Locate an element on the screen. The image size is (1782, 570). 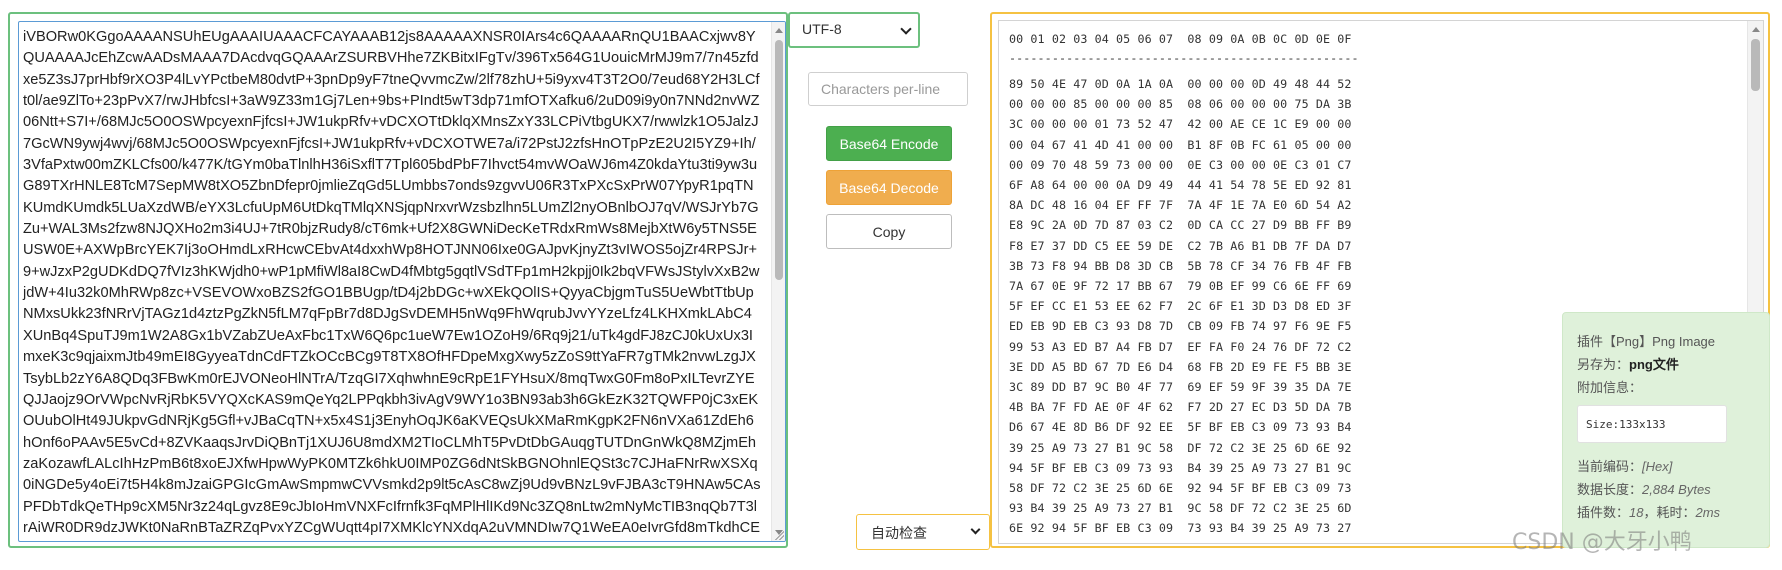
auto-detect-select: 自动检查 is located at coordinates (923, 532).